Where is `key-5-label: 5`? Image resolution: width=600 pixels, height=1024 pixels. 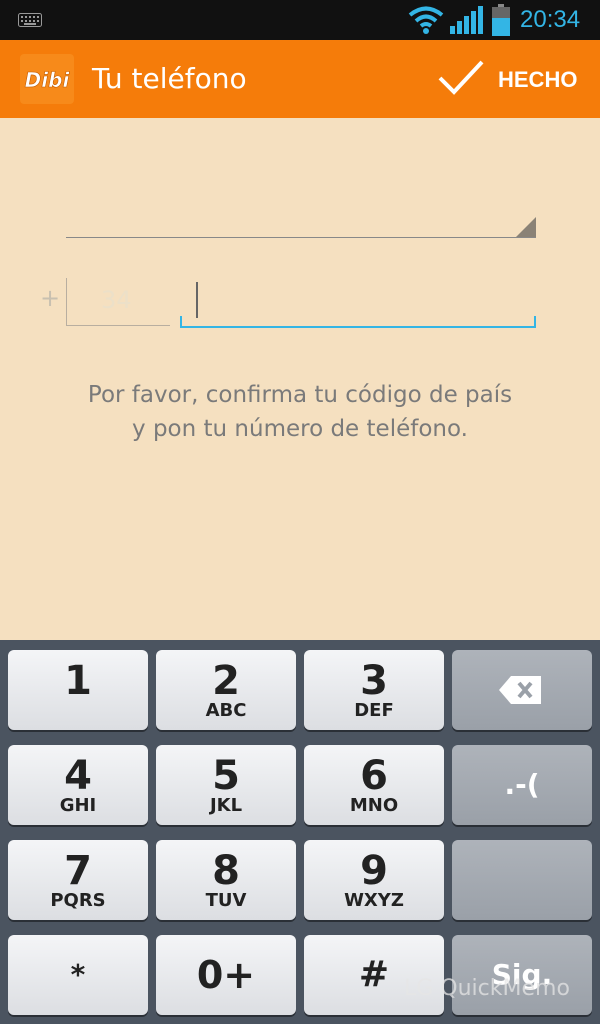
key-5-label: 5 is located at coordinates (226, 776).